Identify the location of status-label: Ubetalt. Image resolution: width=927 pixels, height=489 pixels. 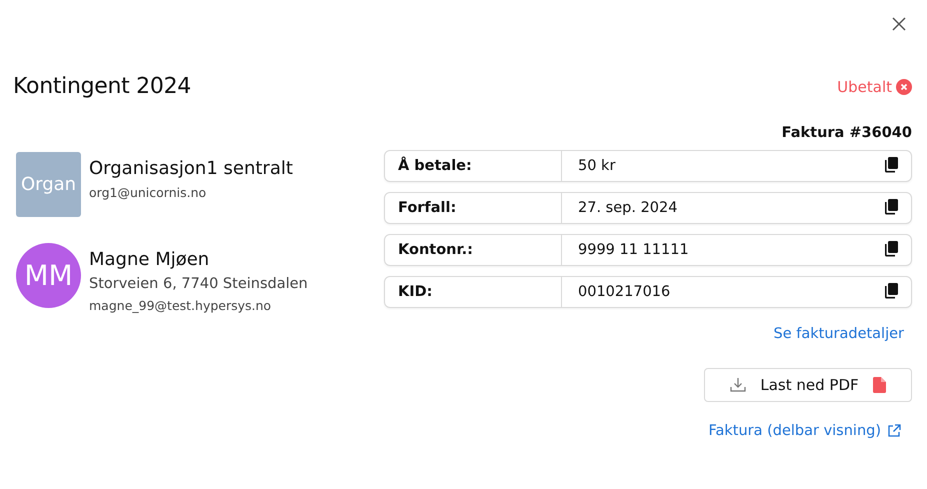
(864, 87).